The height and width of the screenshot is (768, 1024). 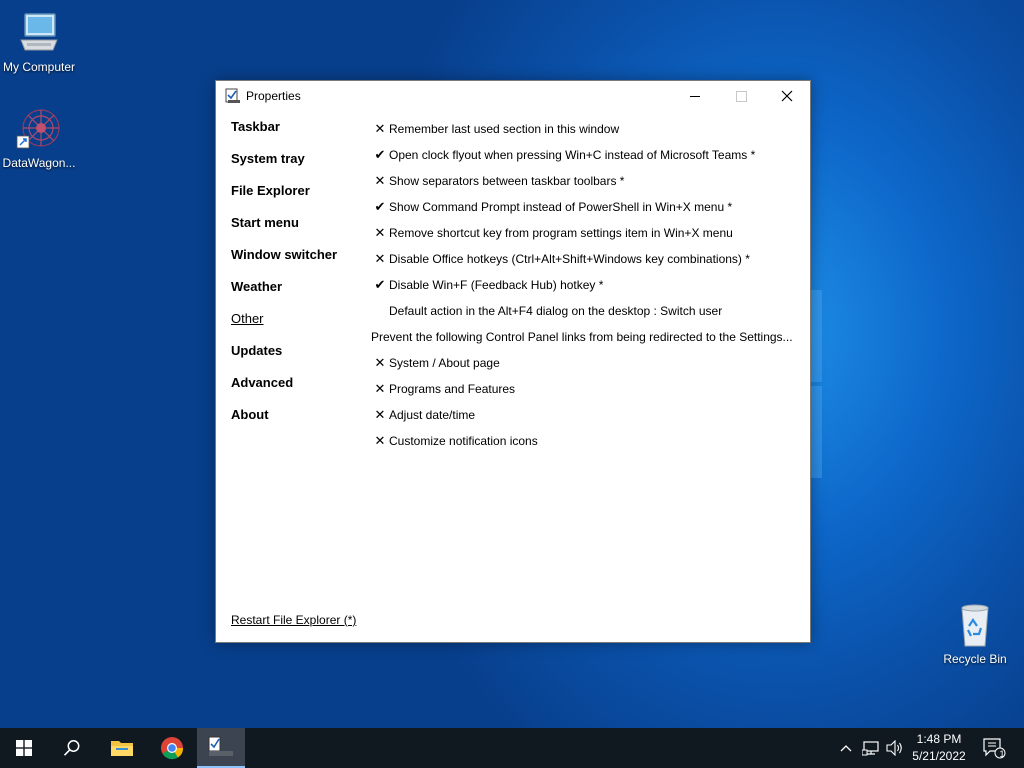 I want to click on search-icon, so click(x=71, y=748).